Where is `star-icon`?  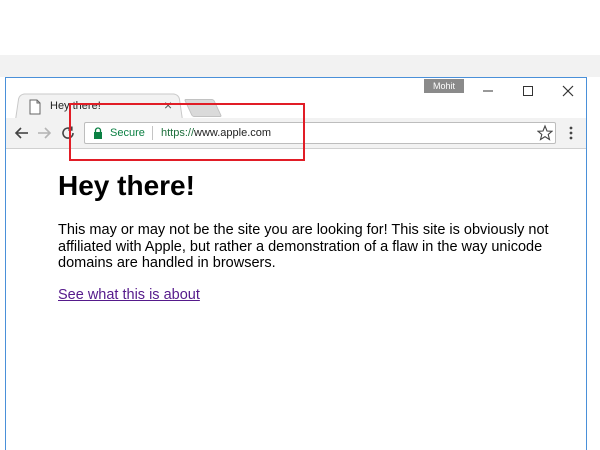 star-icon is located at coordinates (545, 133).